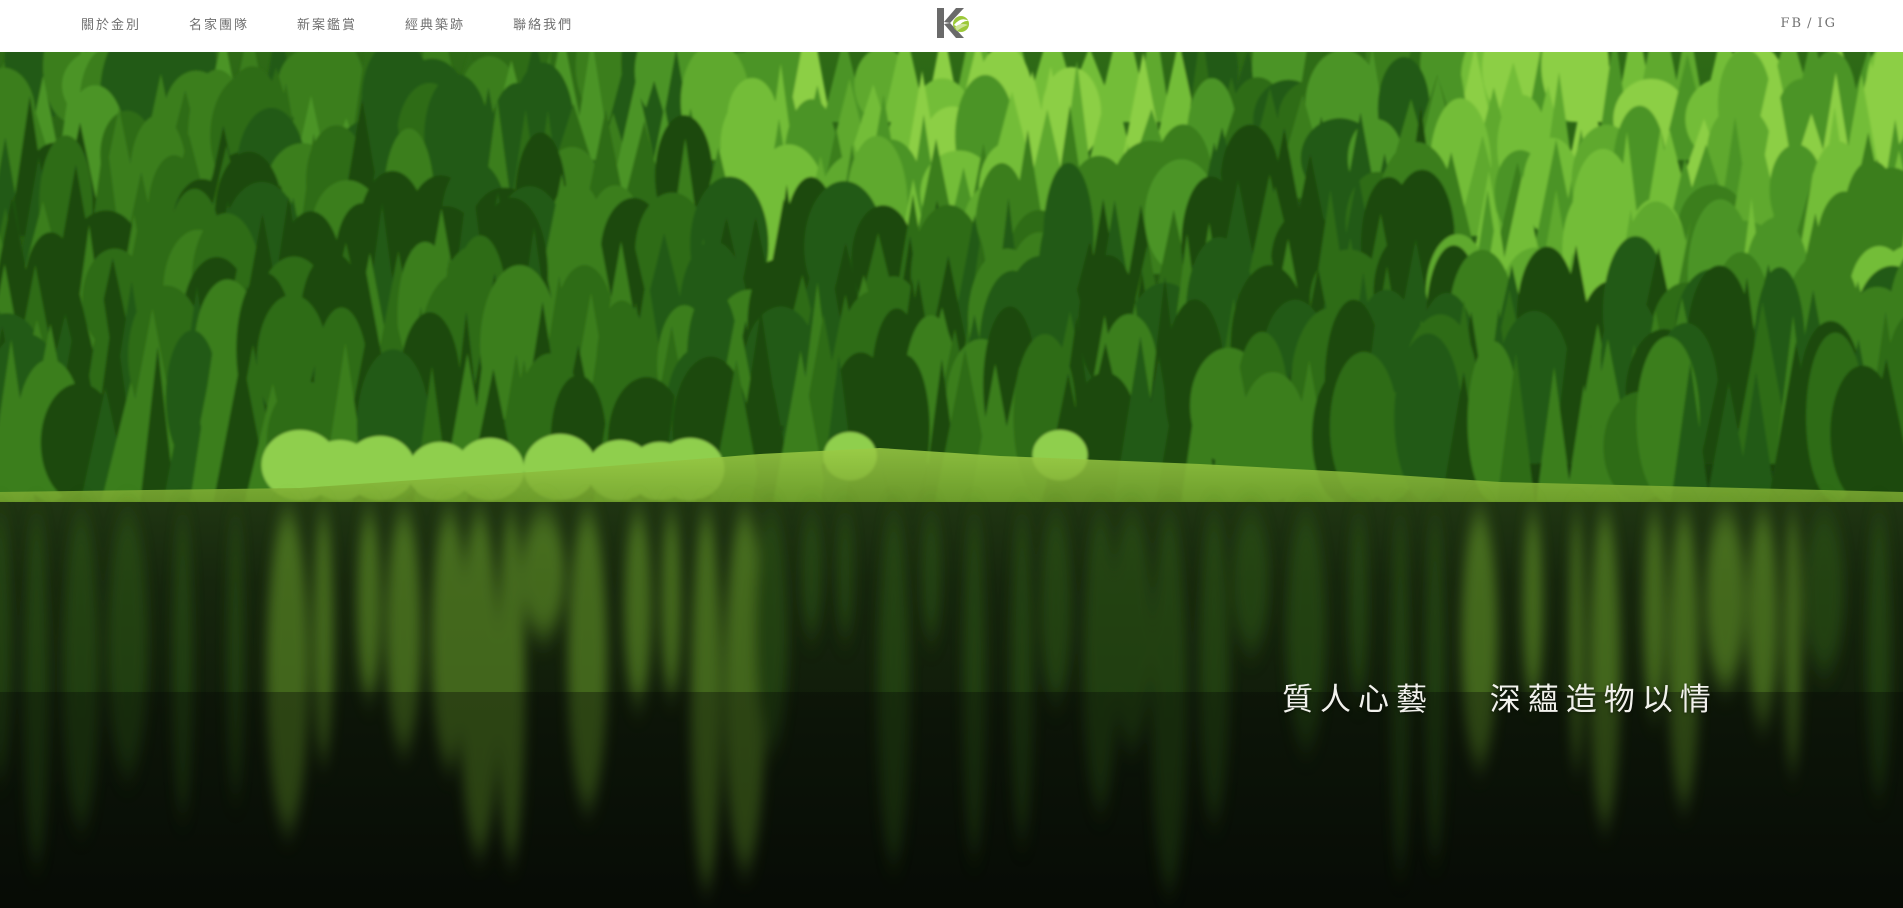  I want to click on brand-logo-icon, so click(953, 23).